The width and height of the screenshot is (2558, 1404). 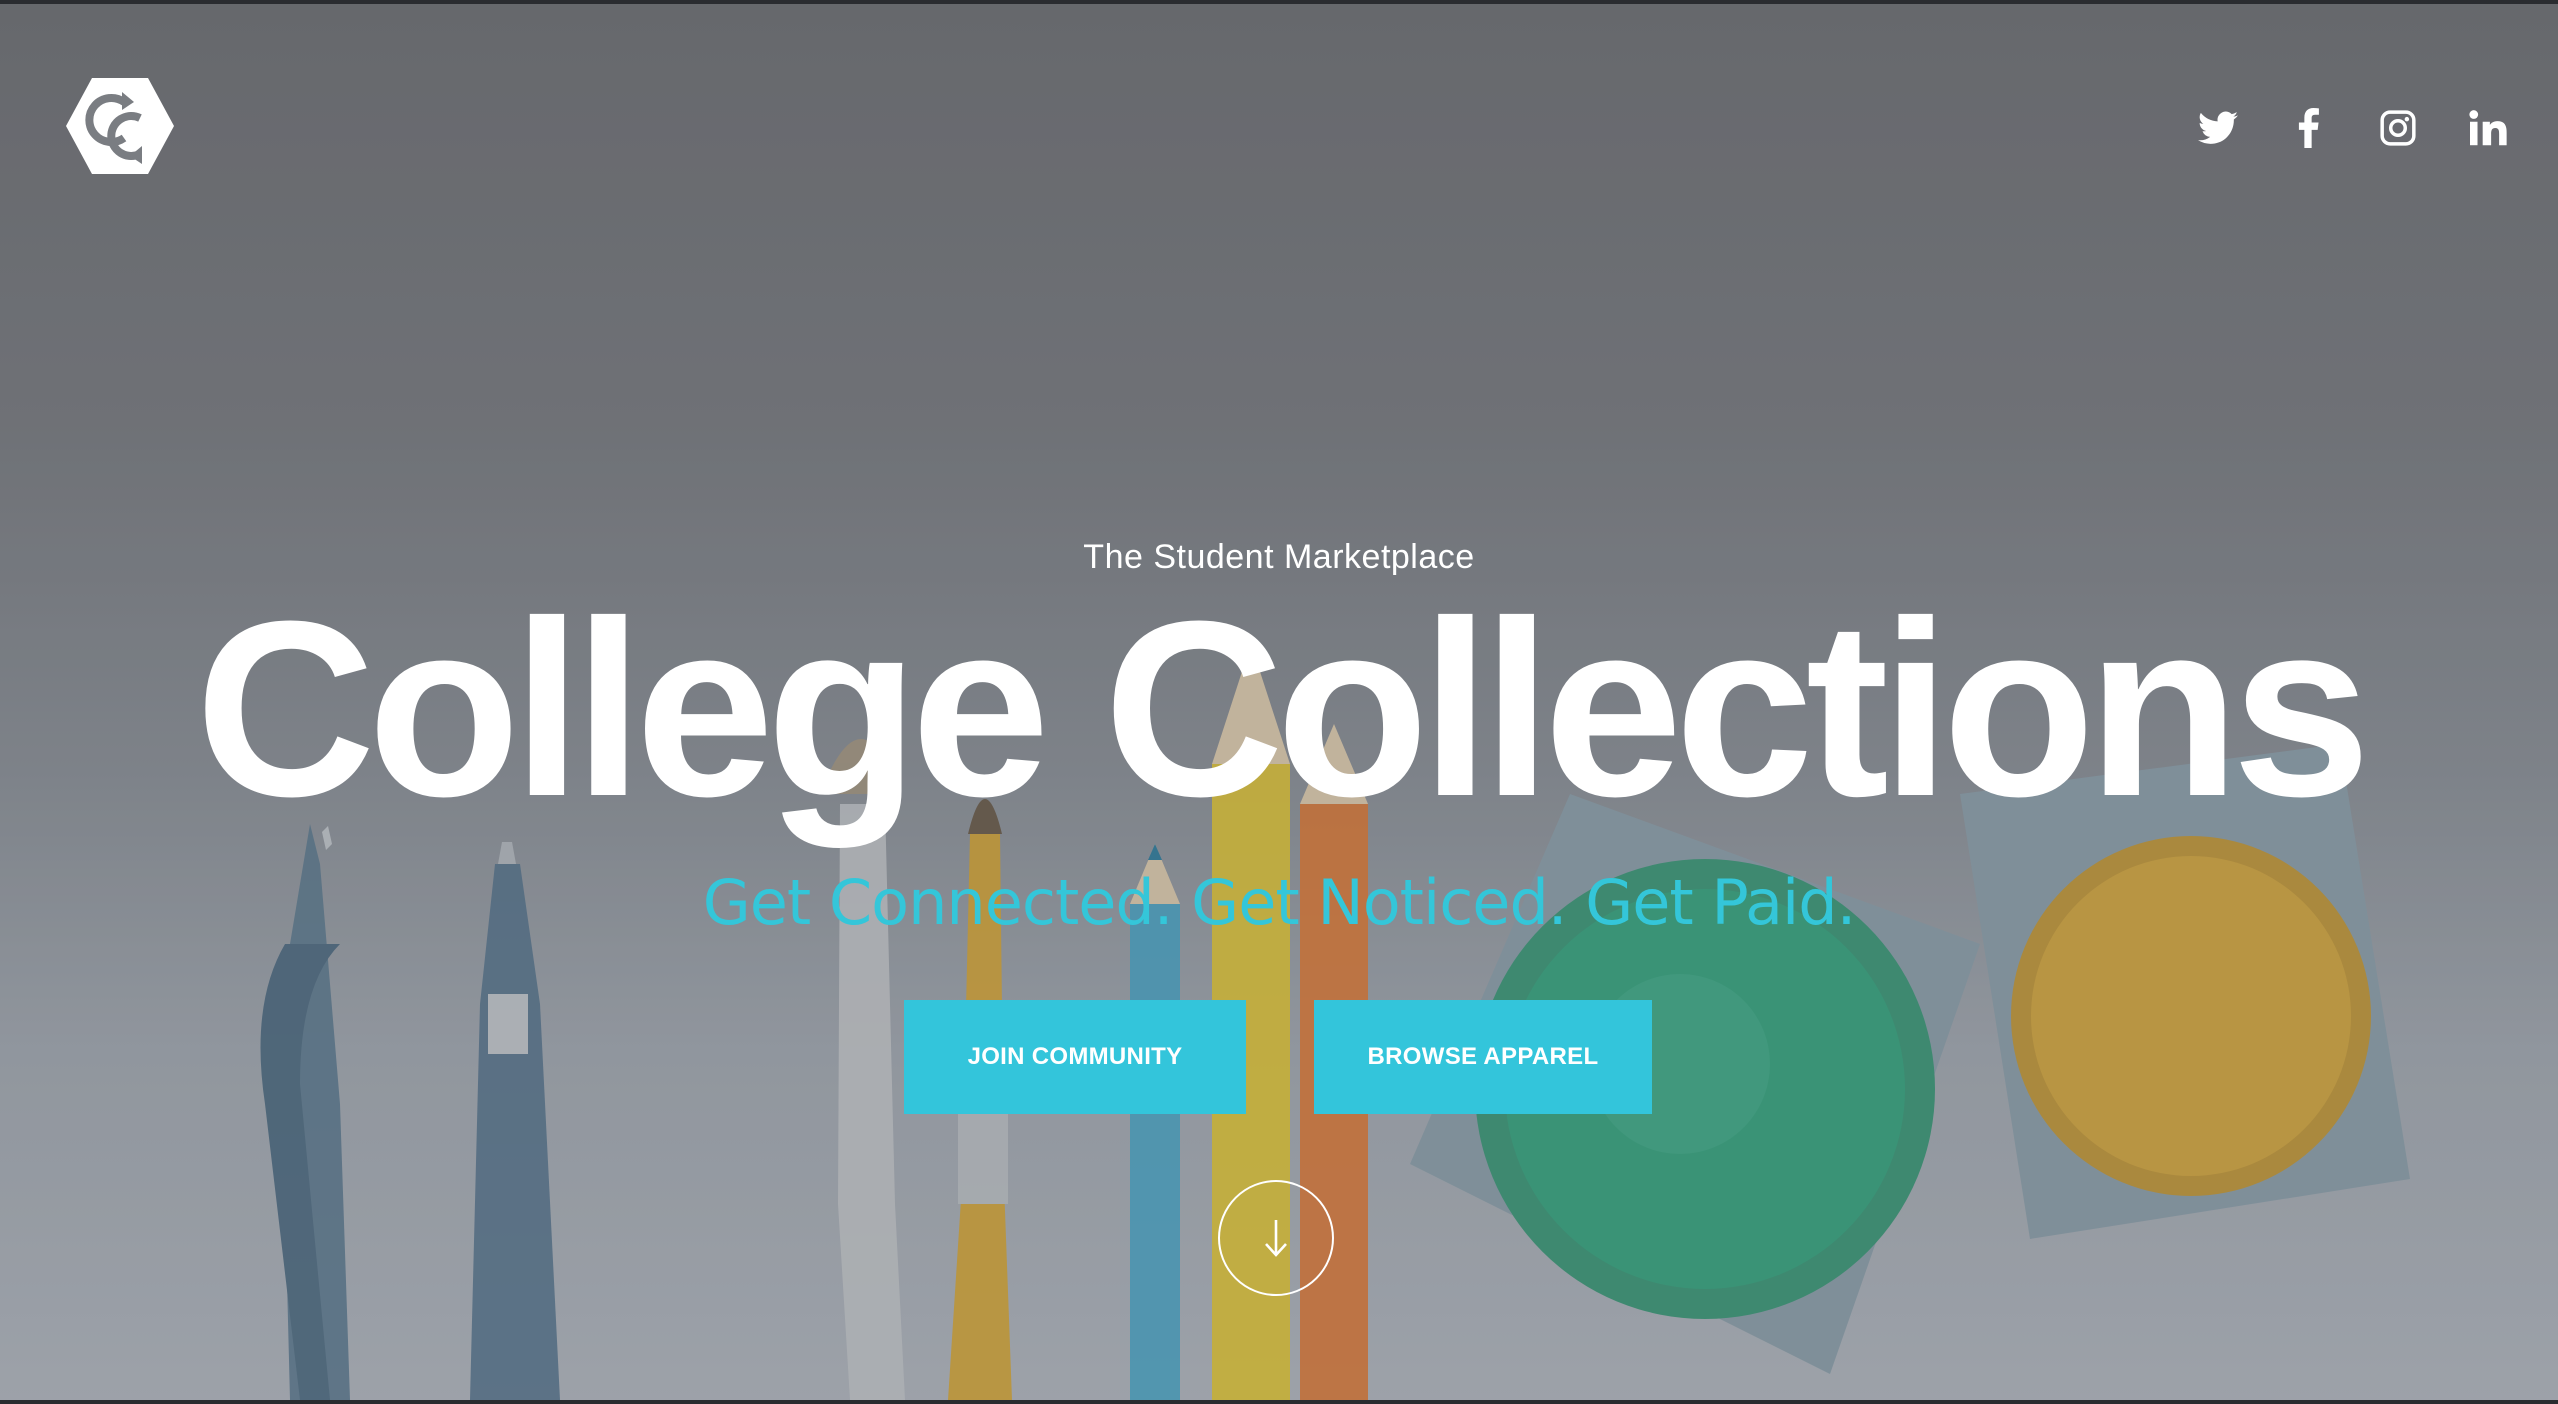 I want to click on scroll-down-button, so click(x=1276, y=1238).